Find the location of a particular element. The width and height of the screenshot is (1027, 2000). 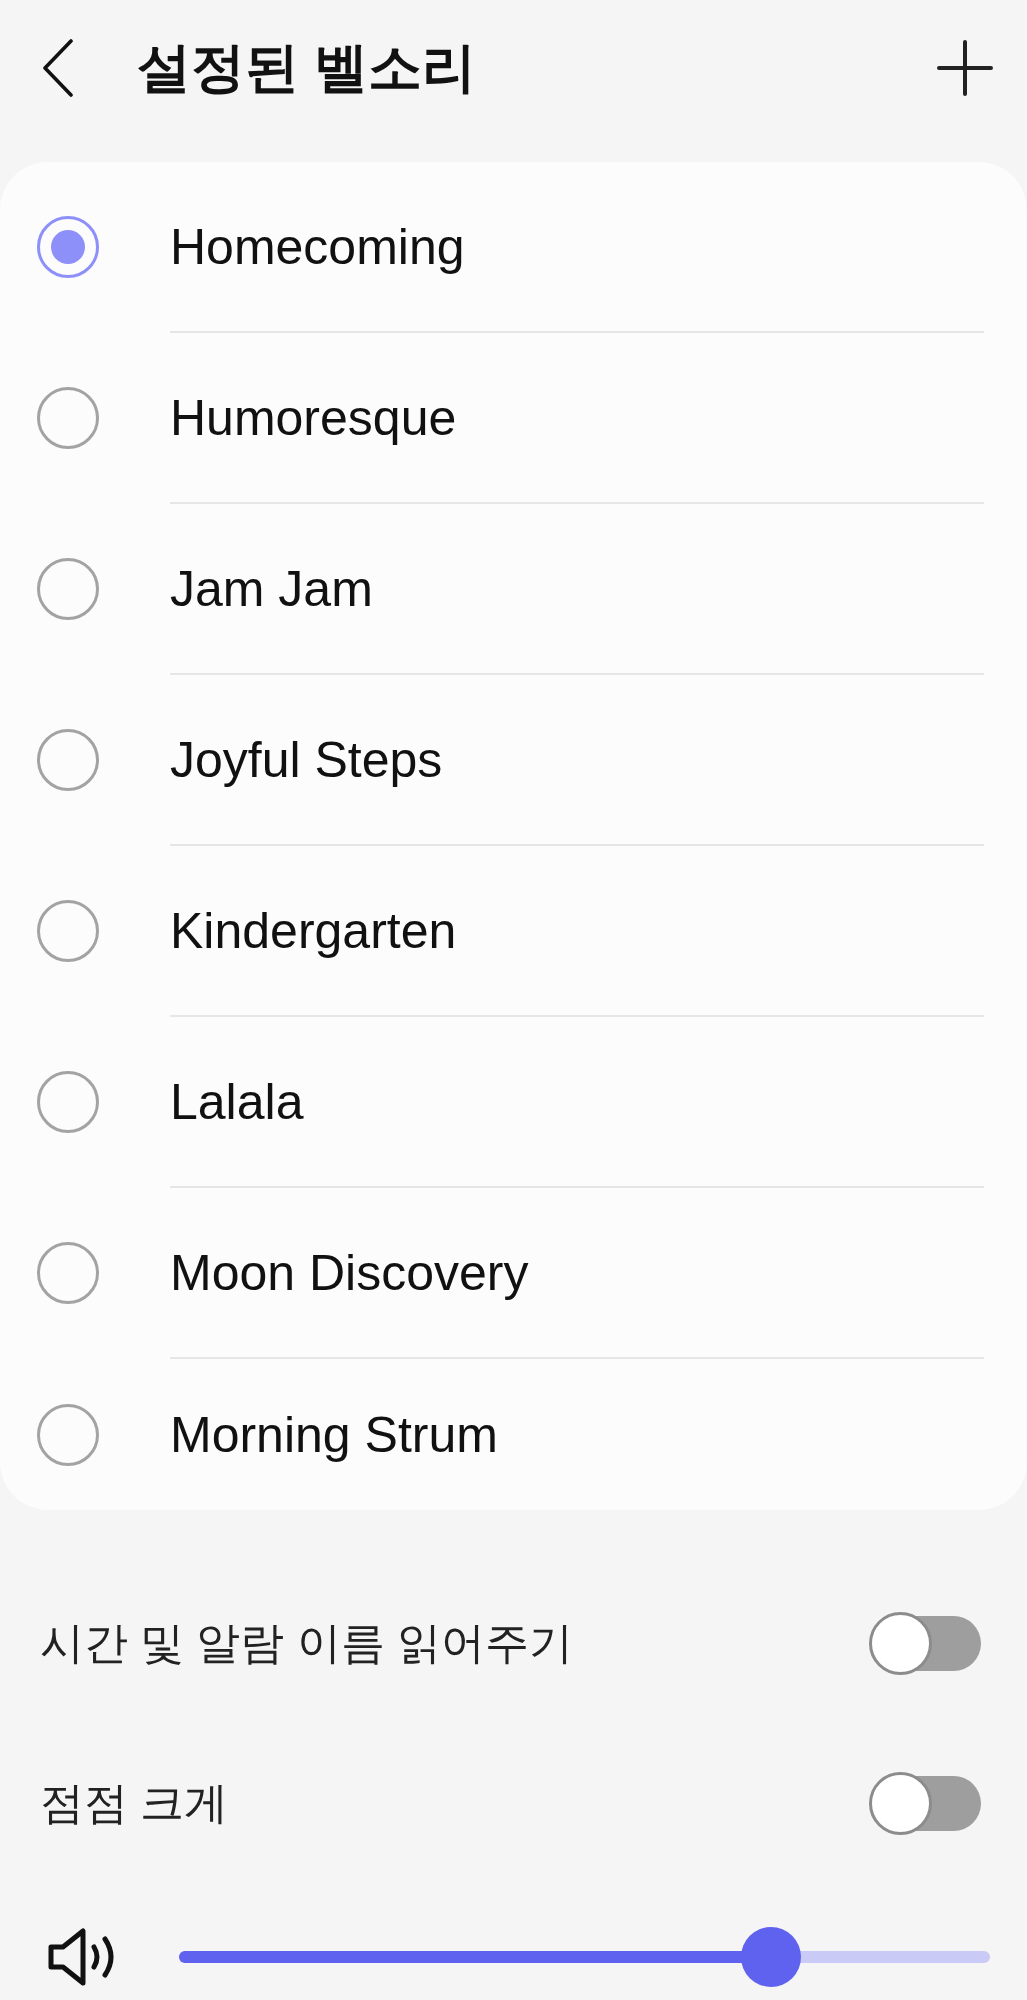

setting-label: 시간 및 알람 이름 읽어주기 is located at coordinates (306, 1642).